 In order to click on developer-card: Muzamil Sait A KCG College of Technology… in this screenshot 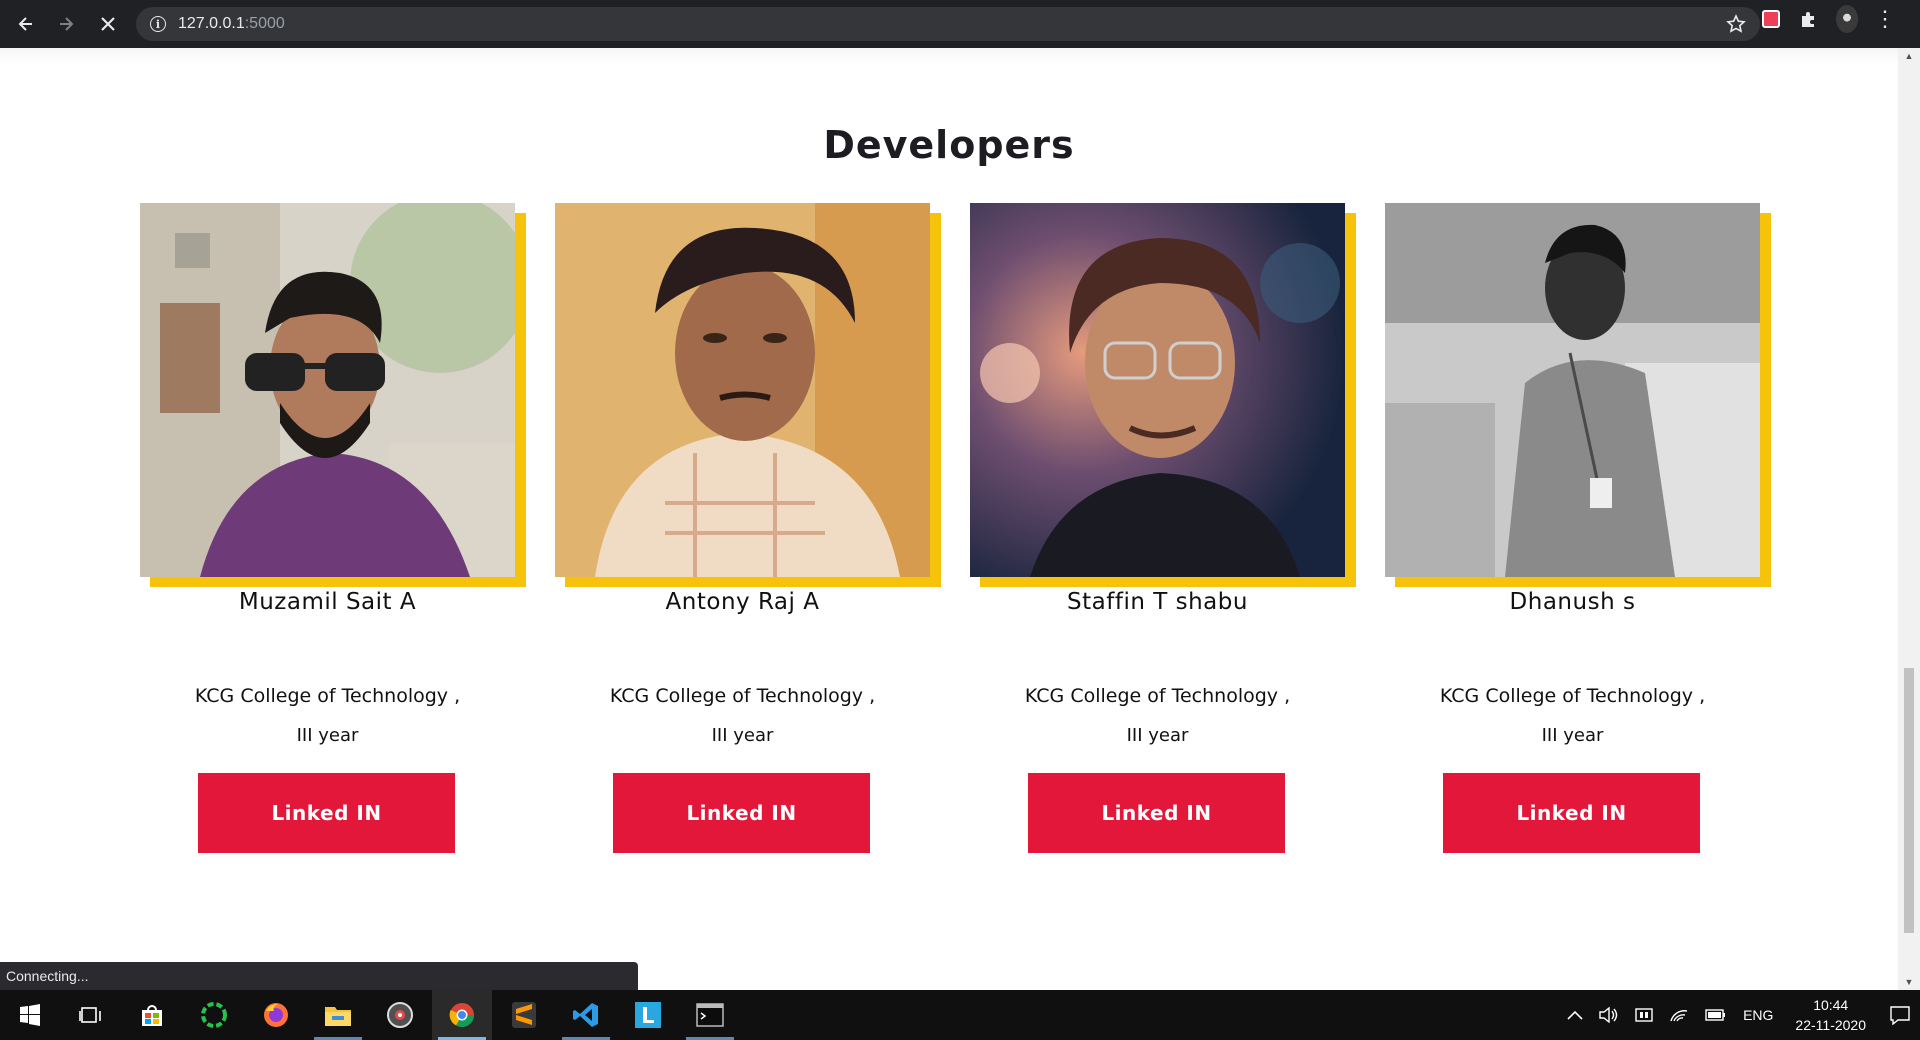, I will do `click(333, 528)`.